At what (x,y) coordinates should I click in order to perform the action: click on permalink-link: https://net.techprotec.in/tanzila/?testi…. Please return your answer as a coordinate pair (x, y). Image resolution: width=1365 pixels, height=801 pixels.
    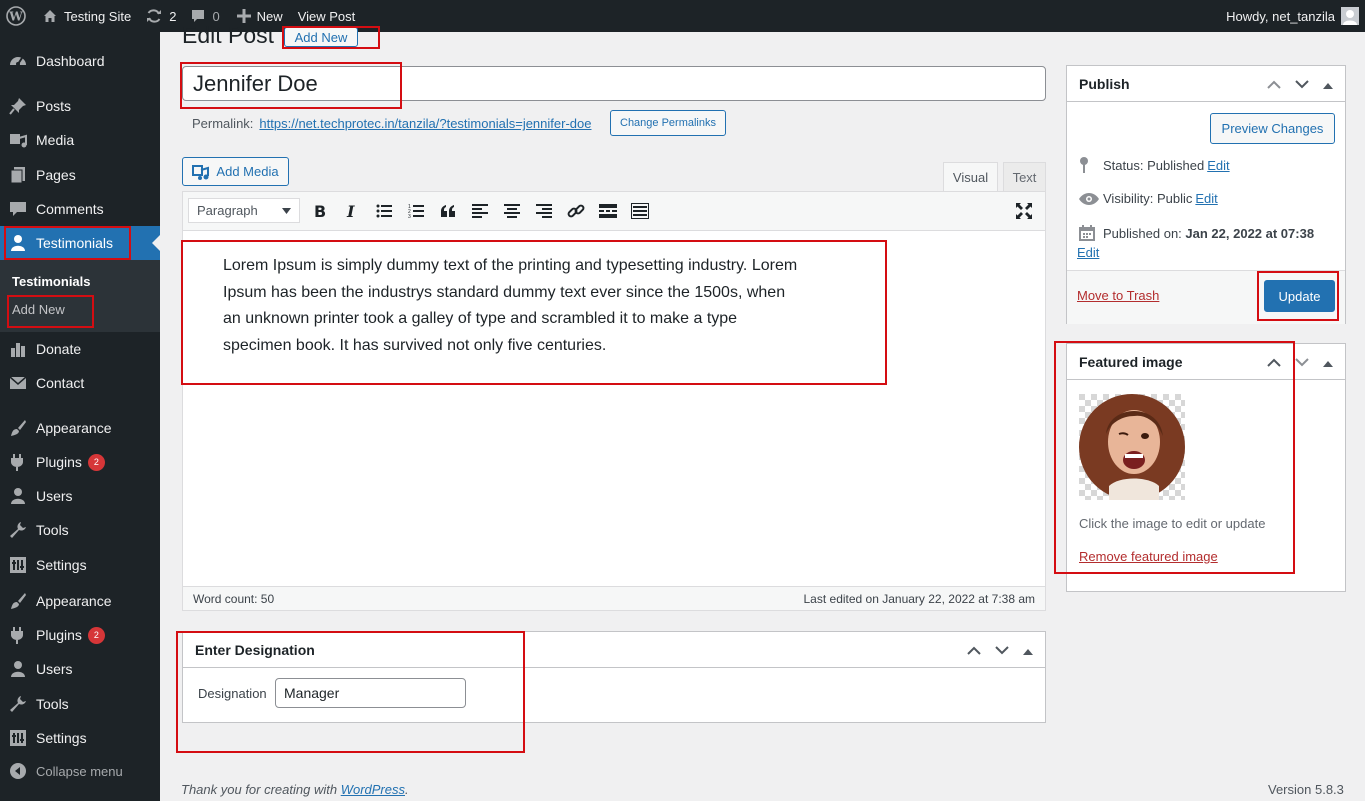
    Looking at the image, I should click on (425, 123).